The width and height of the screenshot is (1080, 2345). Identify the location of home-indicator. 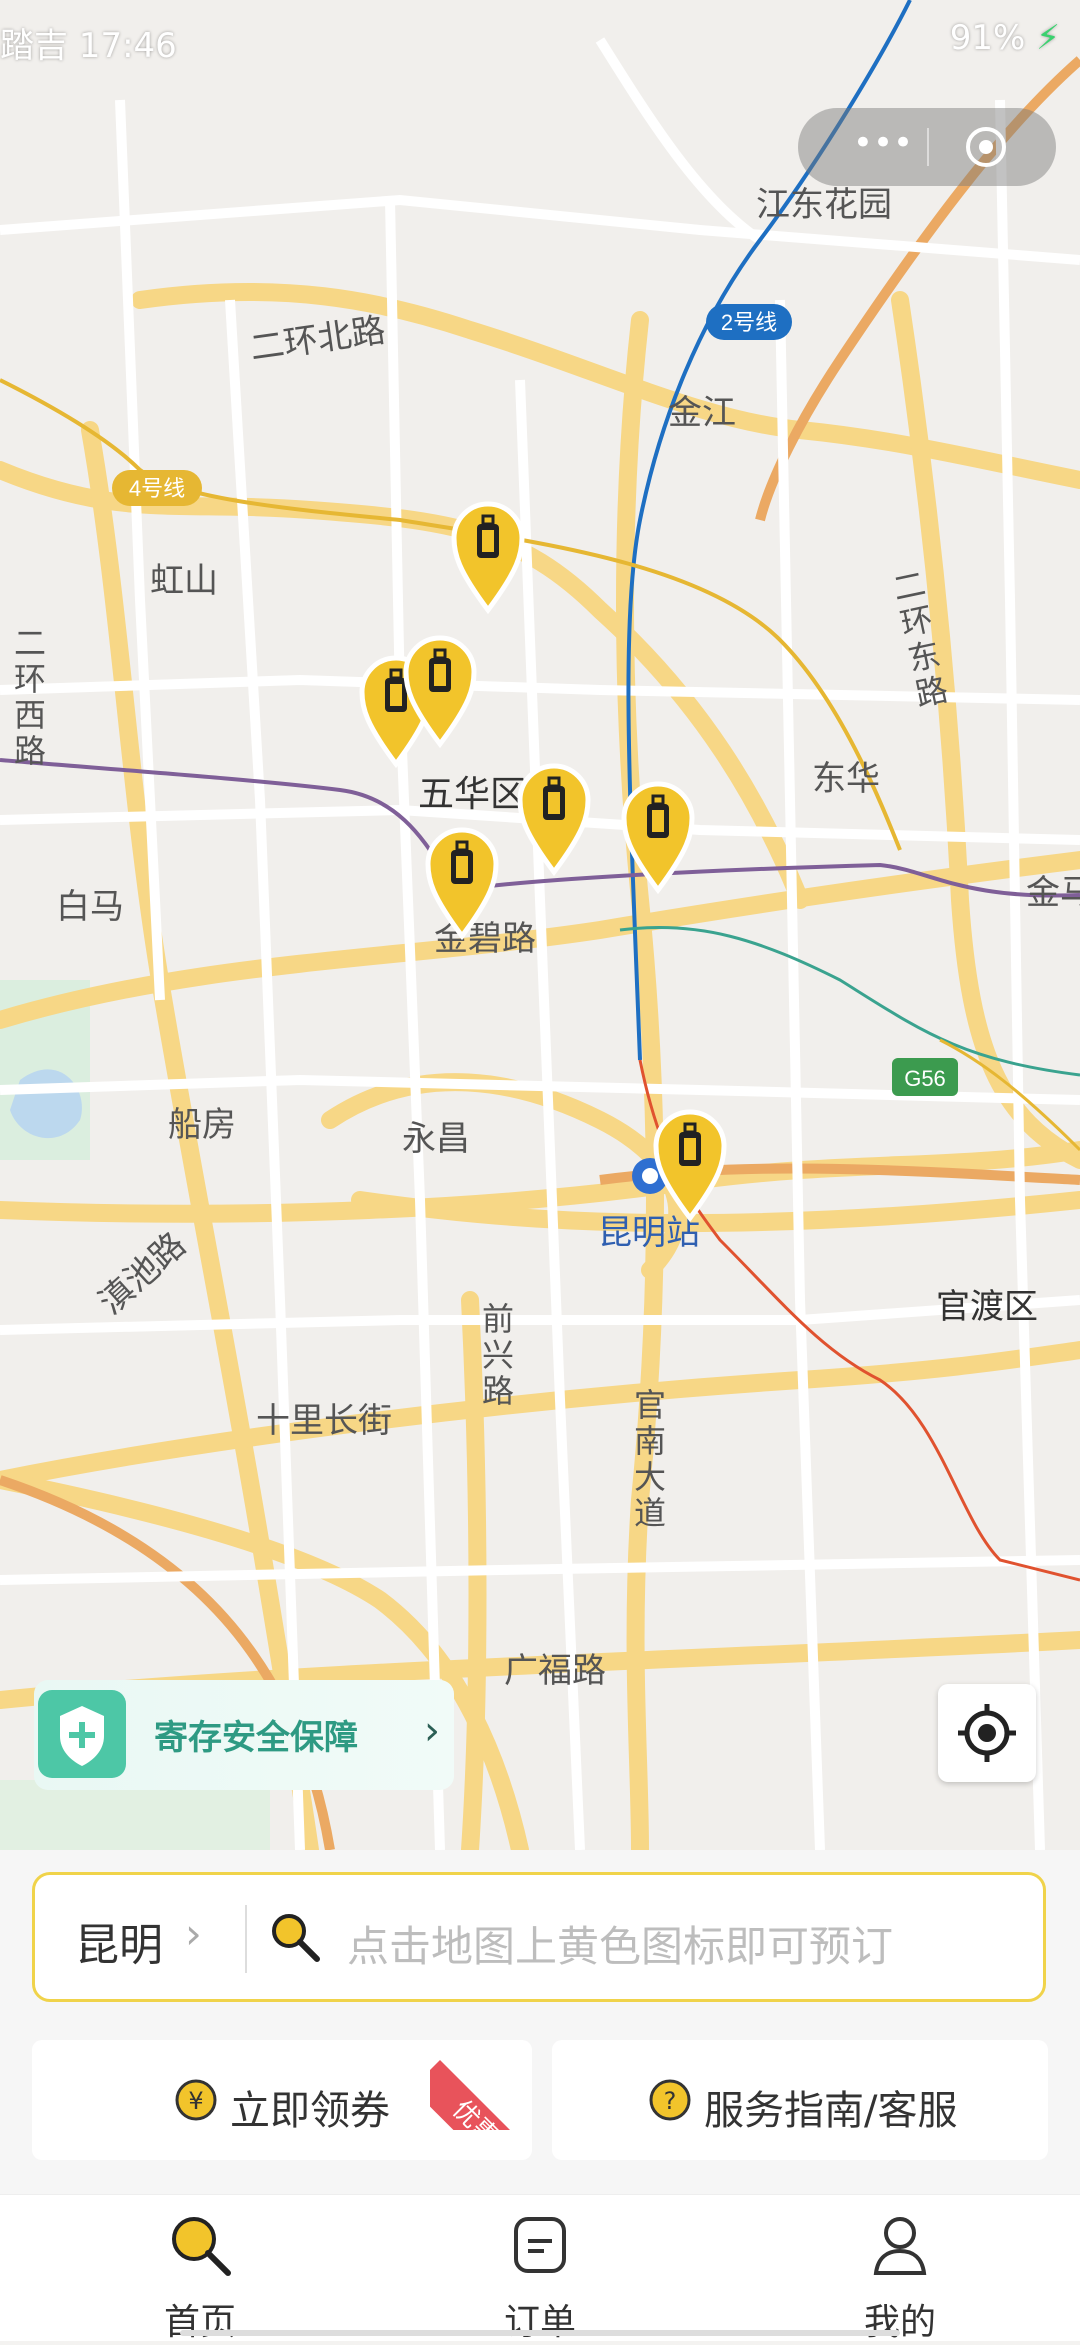
(540, 2333).